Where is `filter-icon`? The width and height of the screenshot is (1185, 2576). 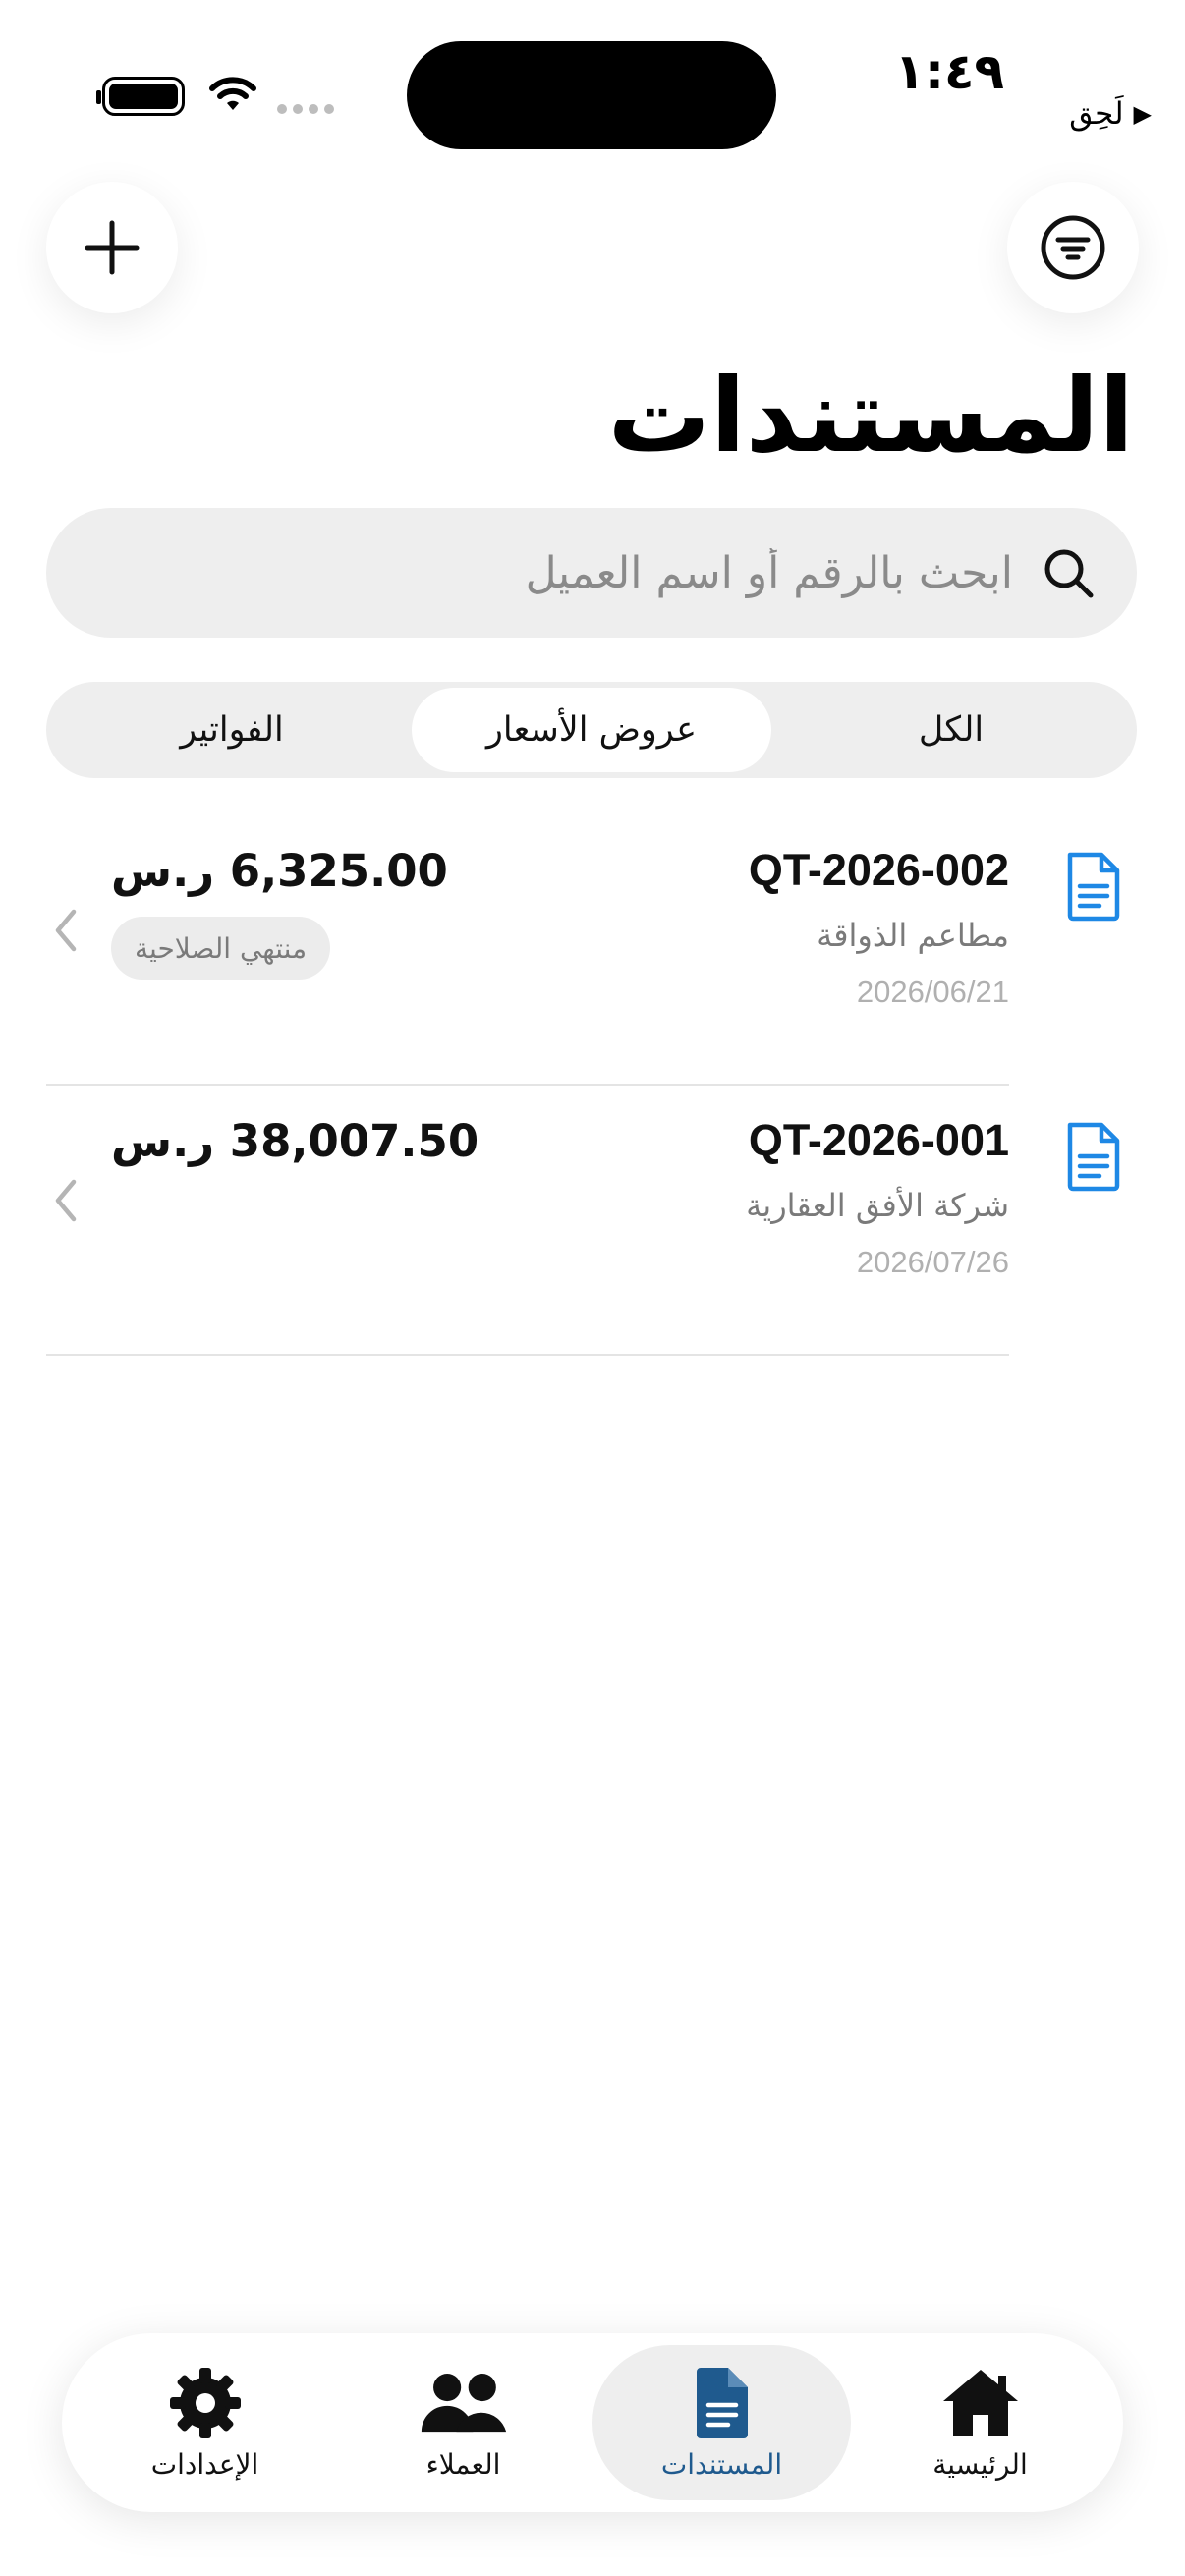
filter-icon is located at coordinates (1073, 247).